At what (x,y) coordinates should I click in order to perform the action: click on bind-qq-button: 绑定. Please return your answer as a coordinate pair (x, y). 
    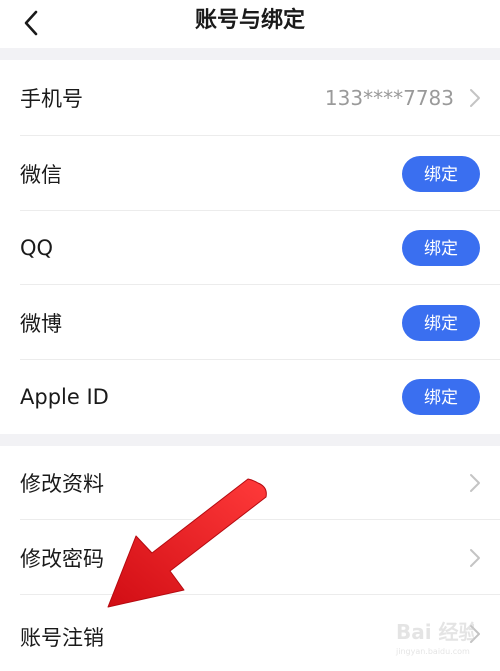
    Looking at the image, I should click on (441, 248).